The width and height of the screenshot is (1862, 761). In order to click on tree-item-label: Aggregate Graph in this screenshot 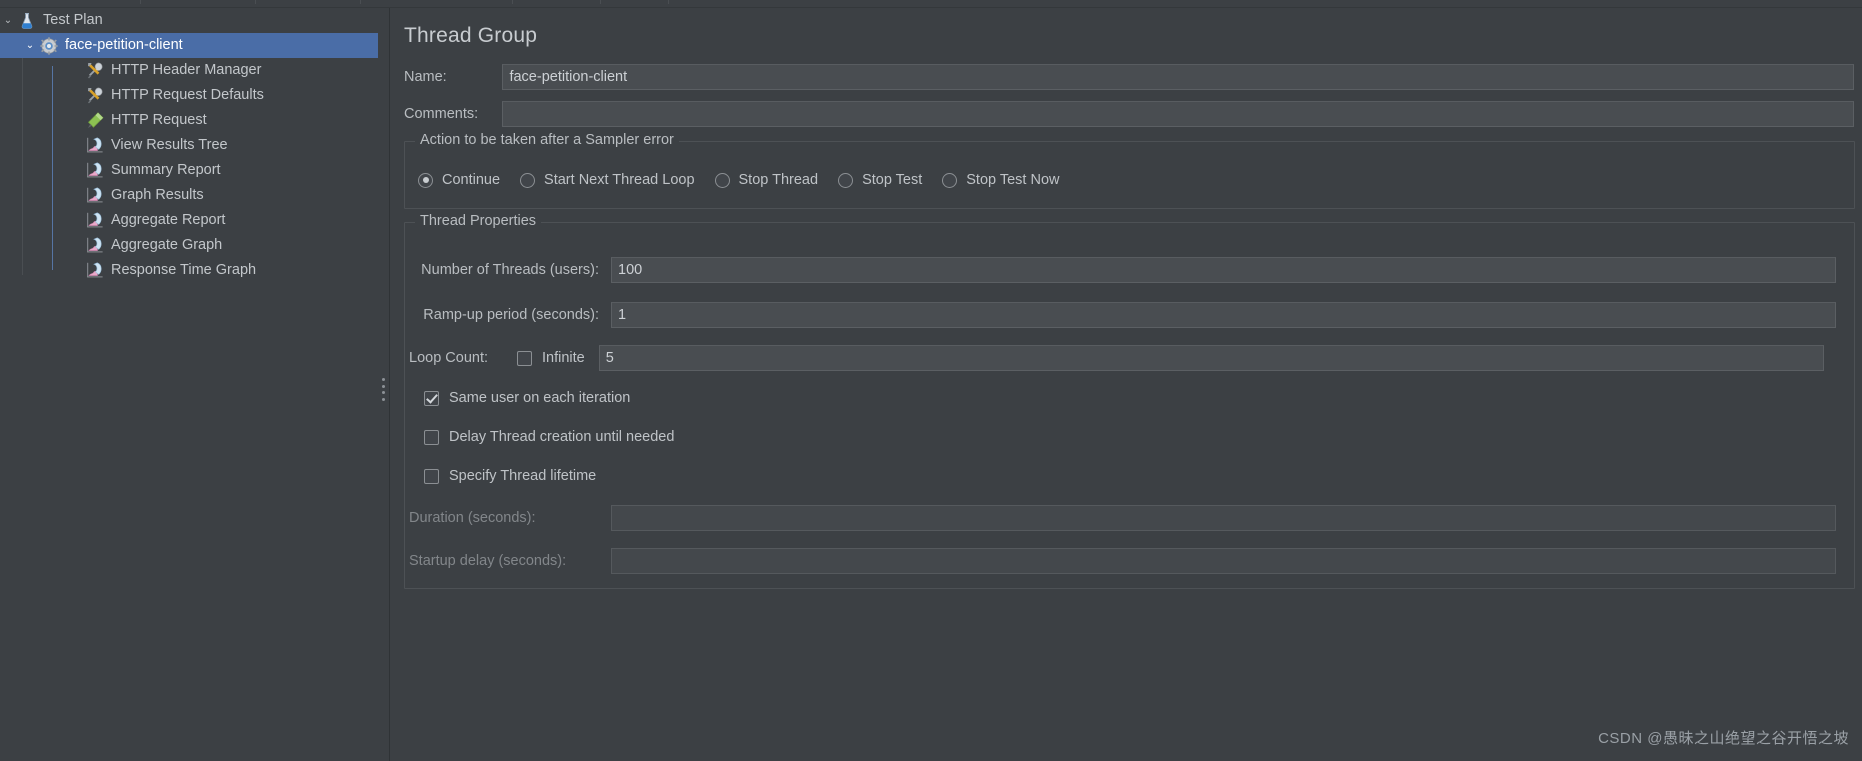, I will do `click(167, 245)`.